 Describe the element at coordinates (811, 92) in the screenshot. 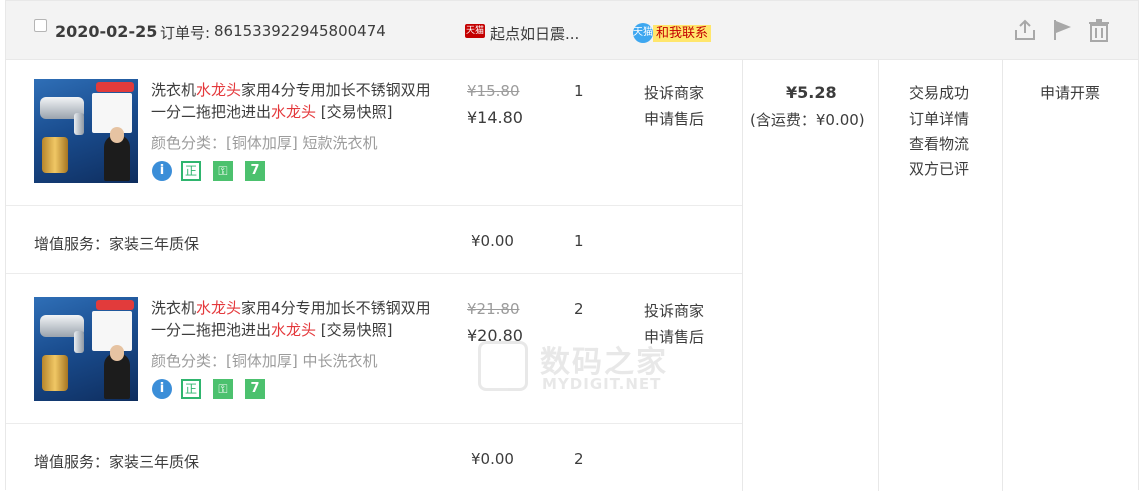

I see `order-total: ¥5.28` at that location.